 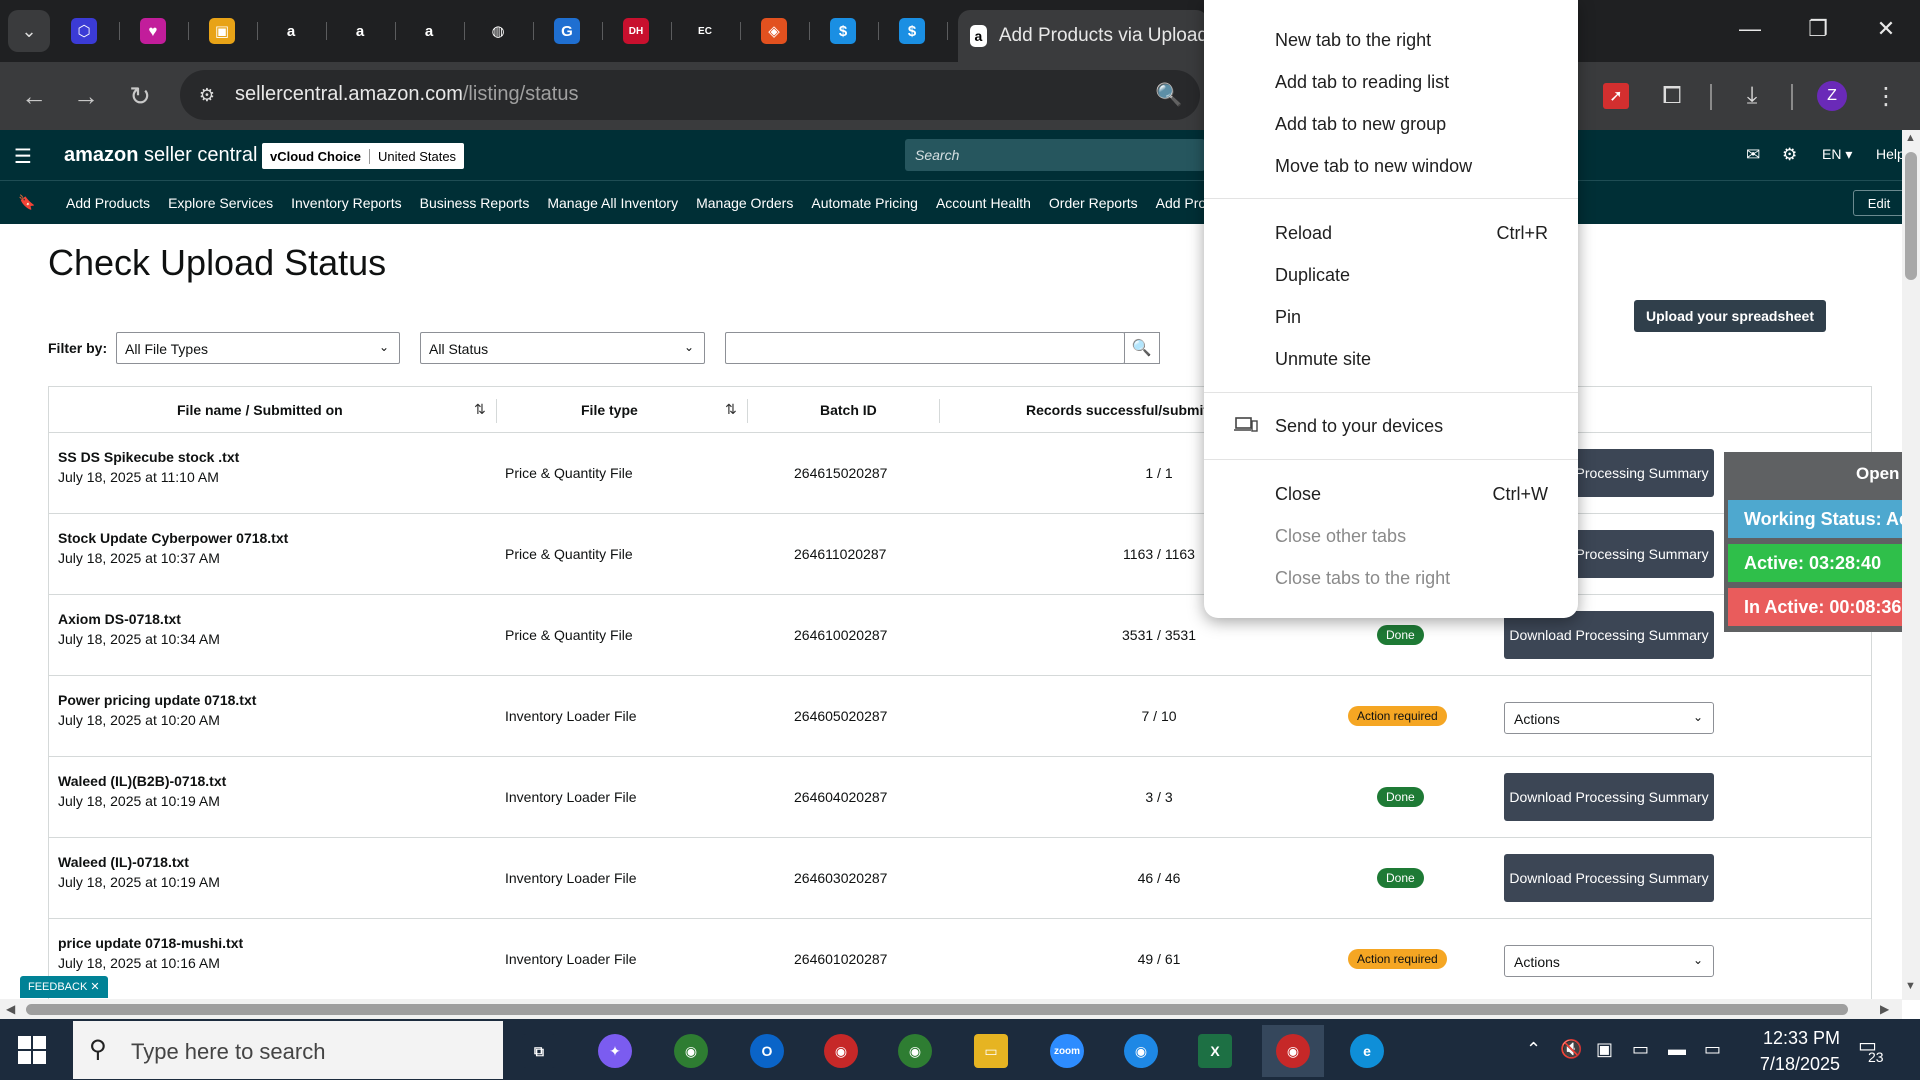 What do you see at coordinates (288, 1050) in the screenshot?
I see `taskbar-search: ⚲ Type here to search` at bounding box center [288, 1050].